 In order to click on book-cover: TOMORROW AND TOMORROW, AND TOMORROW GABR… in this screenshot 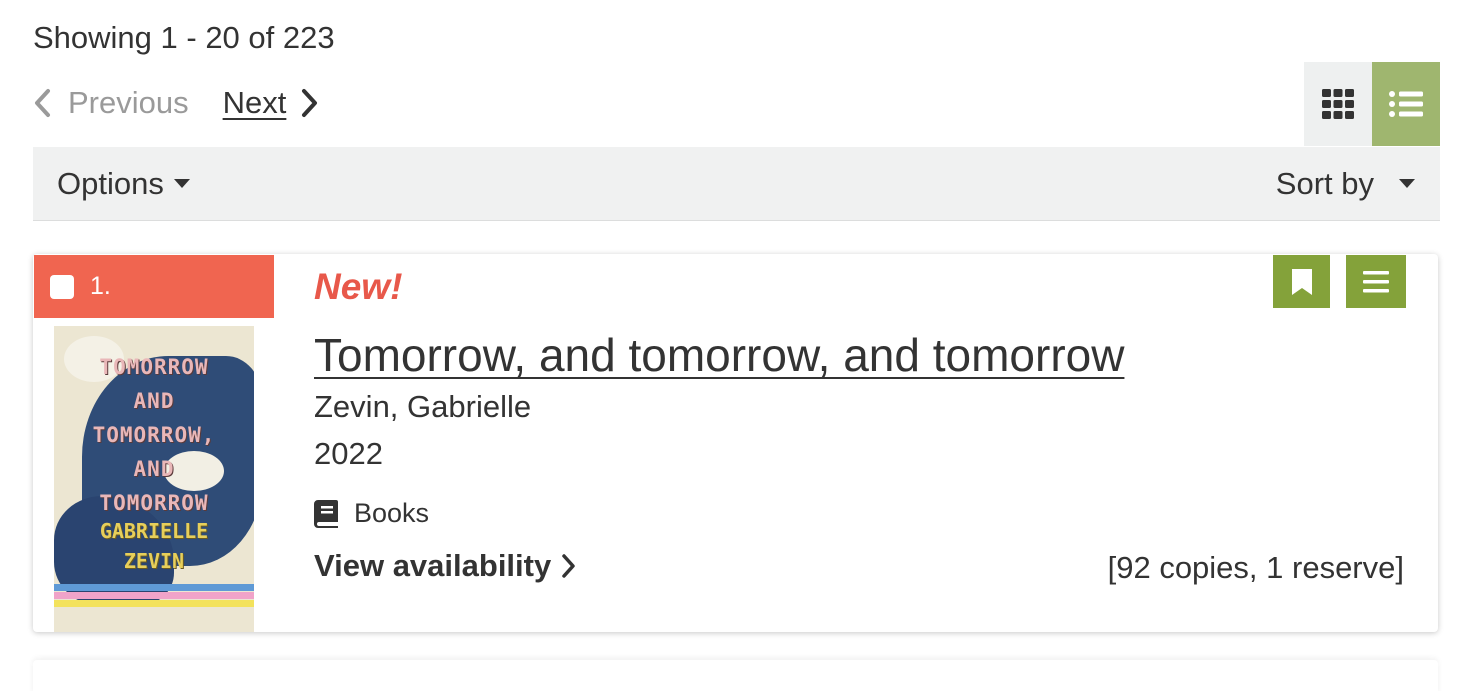, I will do `click(154, 479)`.